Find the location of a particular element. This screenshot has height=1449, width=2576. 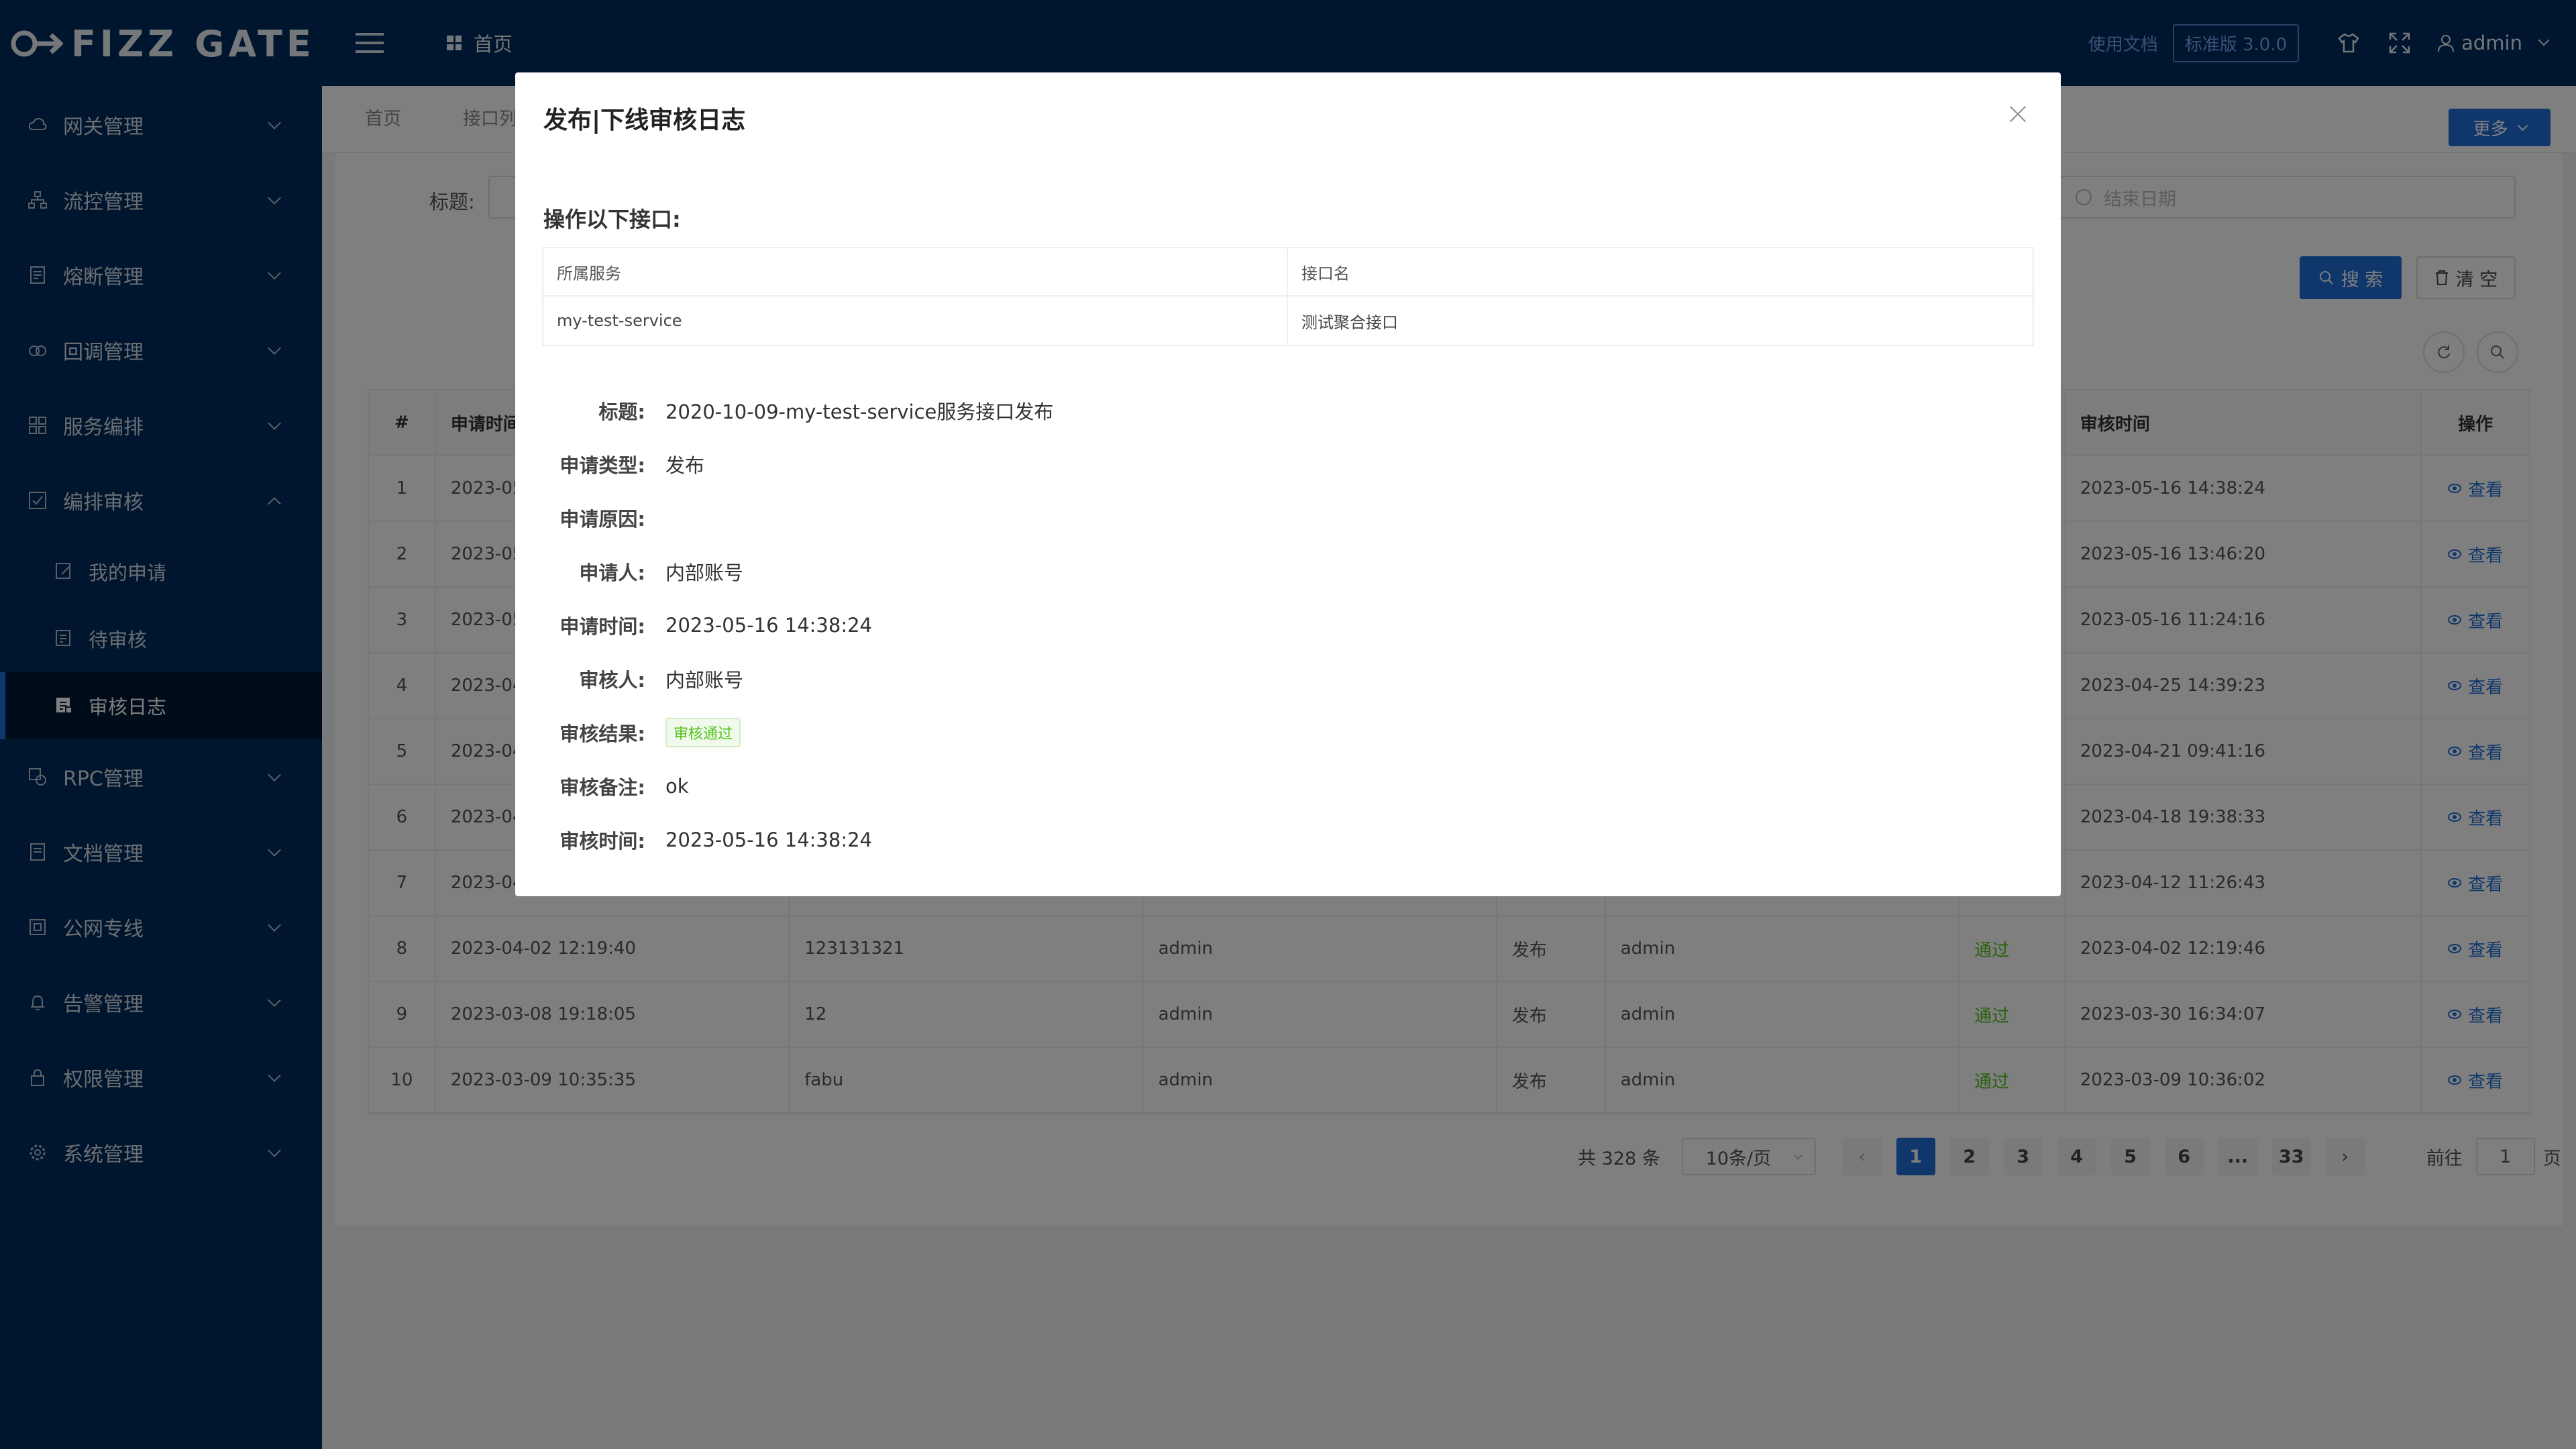

column-header-service: 所属服务 is located at coordinates (915, 271).